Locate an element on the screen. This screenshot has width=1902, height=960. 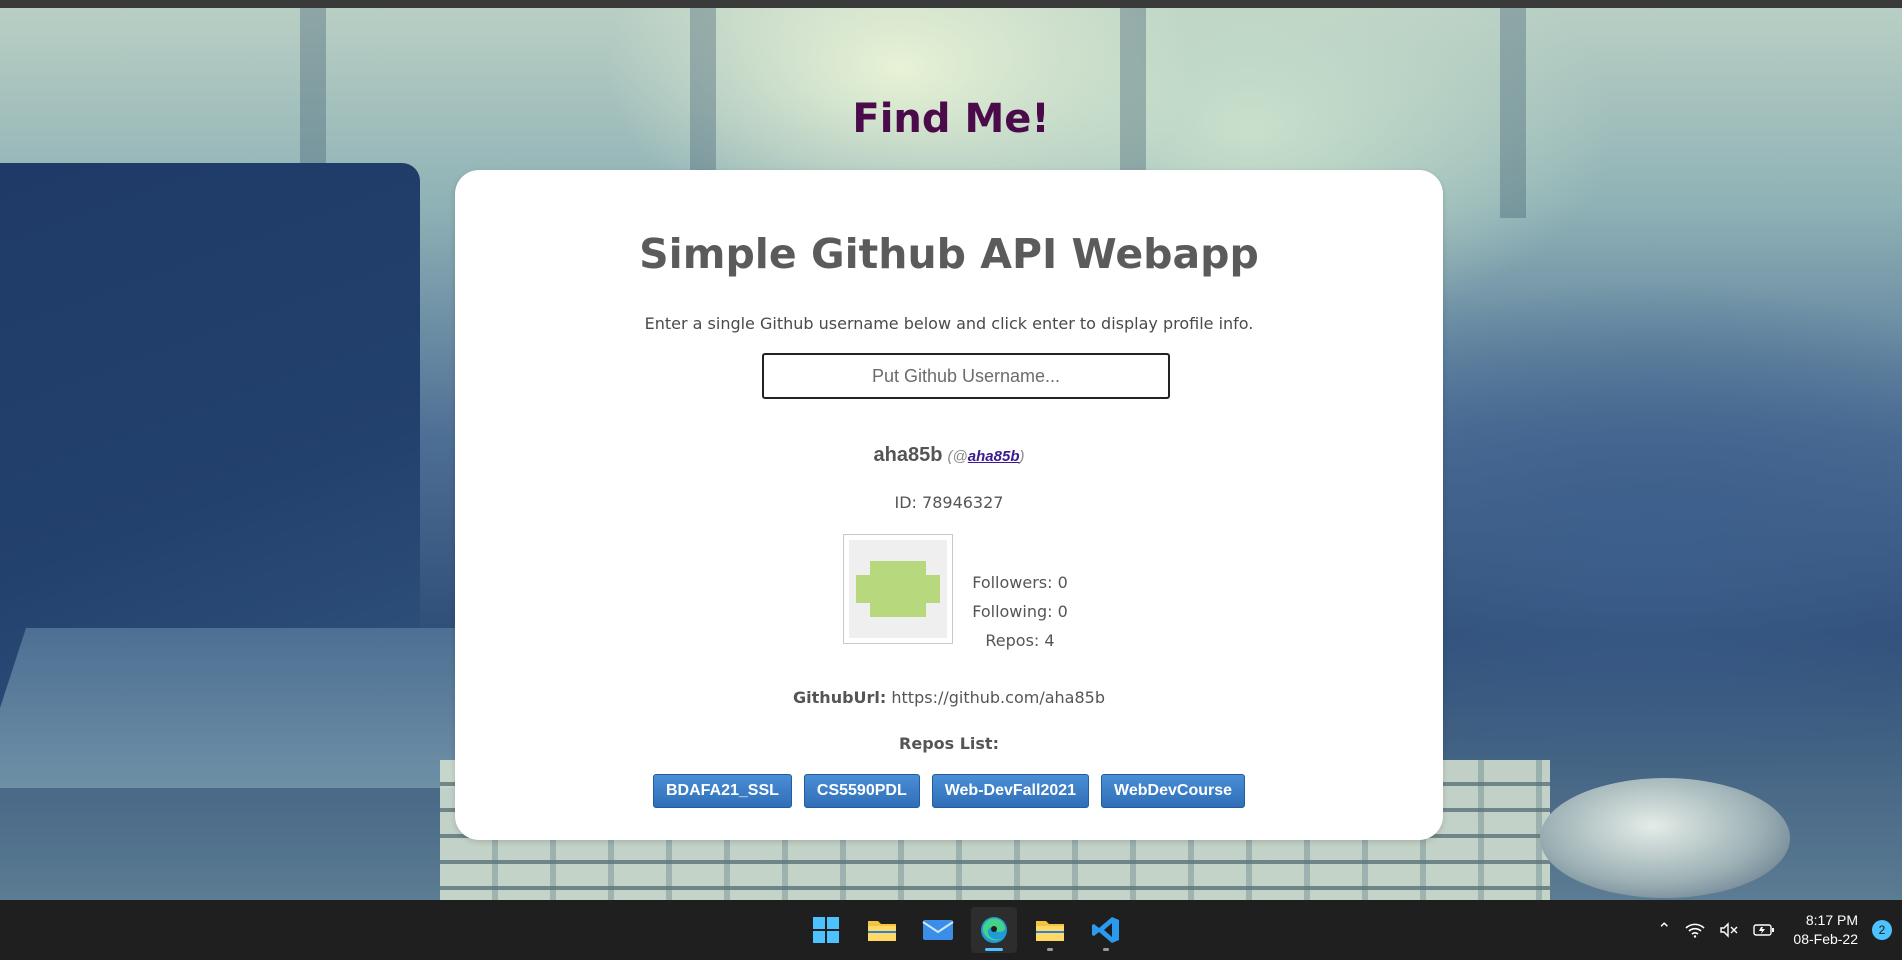
repo-button: WebDevCourse is located at coordinates (1173, 791).